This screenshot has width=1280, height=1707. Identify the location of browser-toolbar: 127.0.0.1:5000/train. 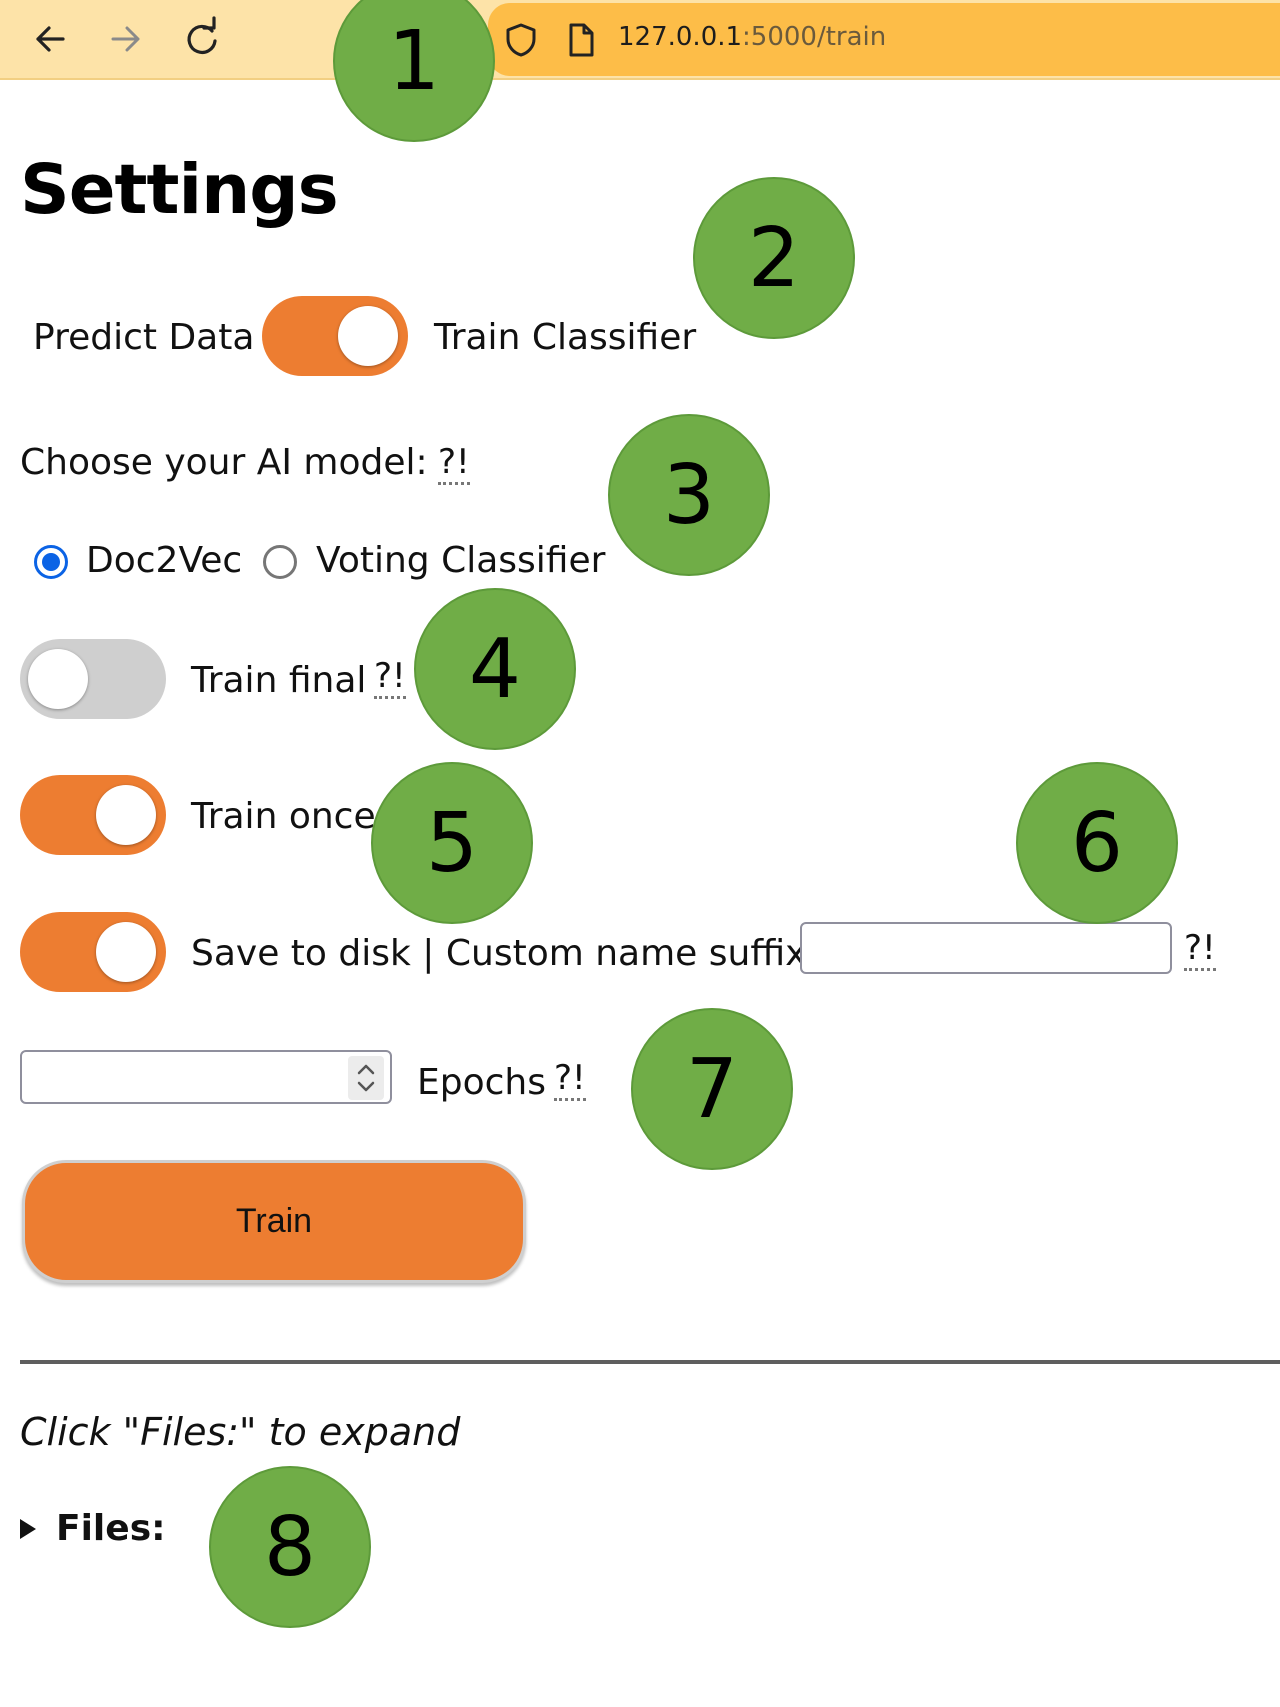
(640, 40).